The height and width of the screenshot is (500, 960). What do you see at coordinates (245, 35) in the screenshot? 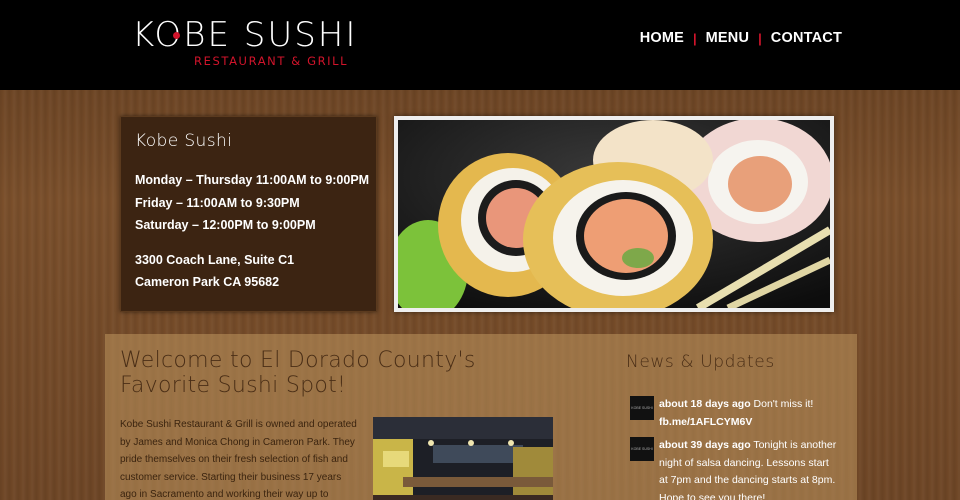
I see `logo-title: KOBE SUSHI` at bounding box center [245, 35].